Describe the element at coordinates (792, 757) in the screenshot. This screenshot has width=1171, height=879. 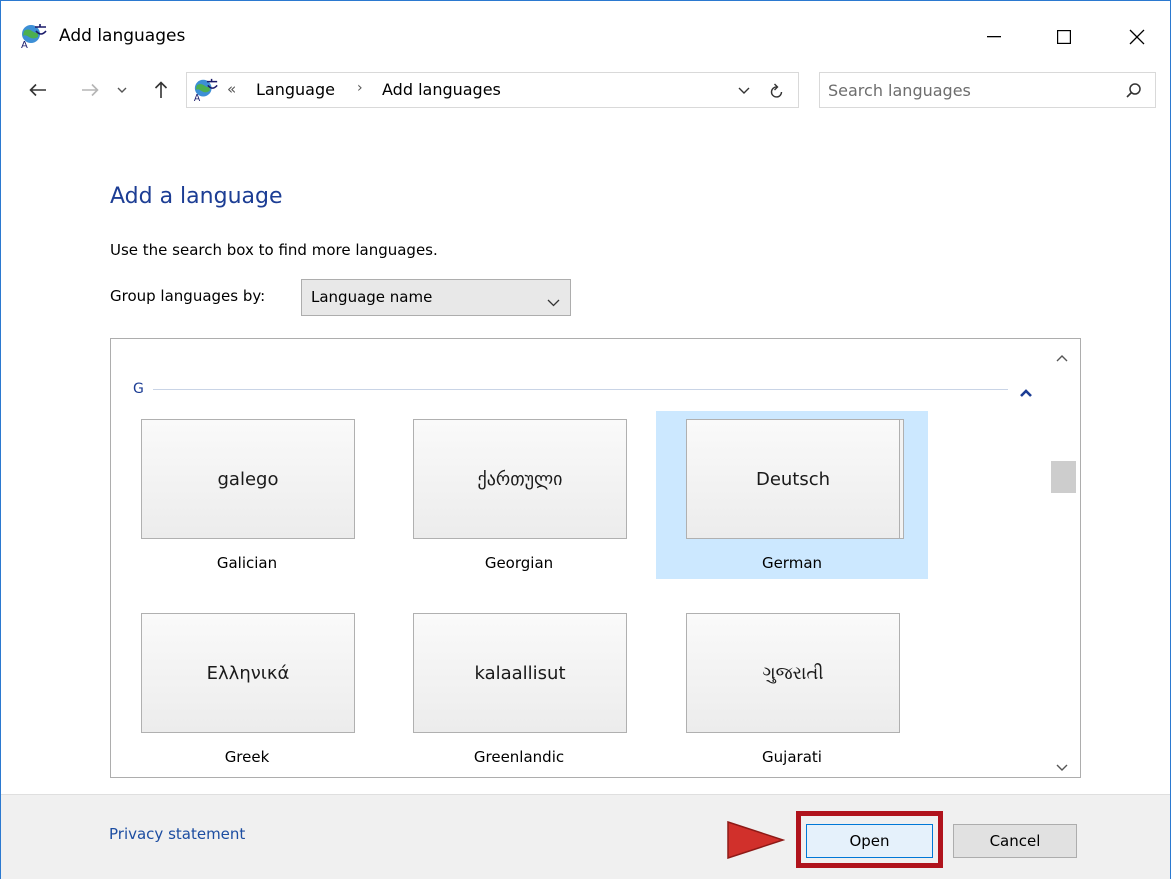
I see `language-tile-english-name: Gujarati` at that location.